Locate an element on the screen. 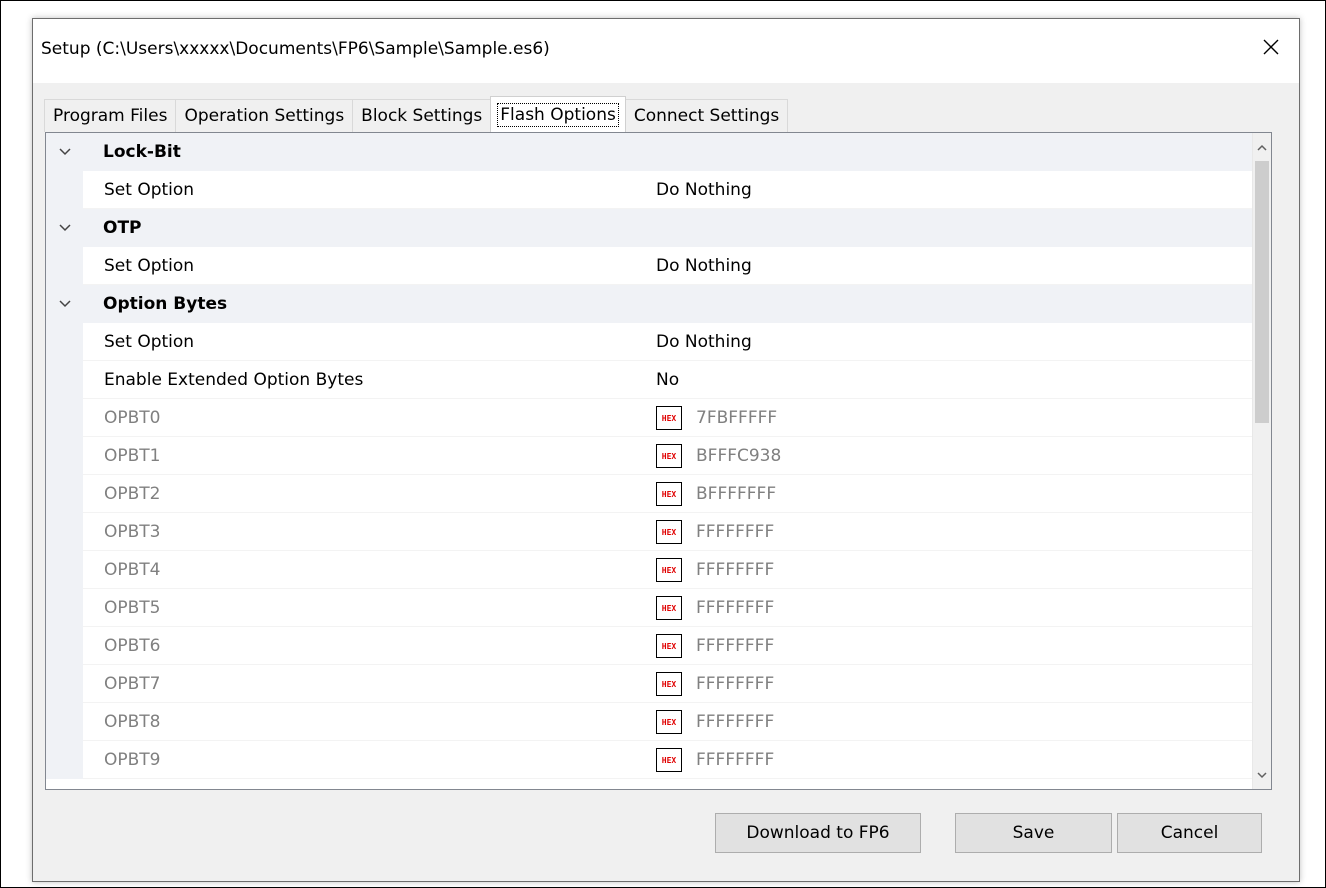  scroll-up-button is located at coordinates (1262, 147).